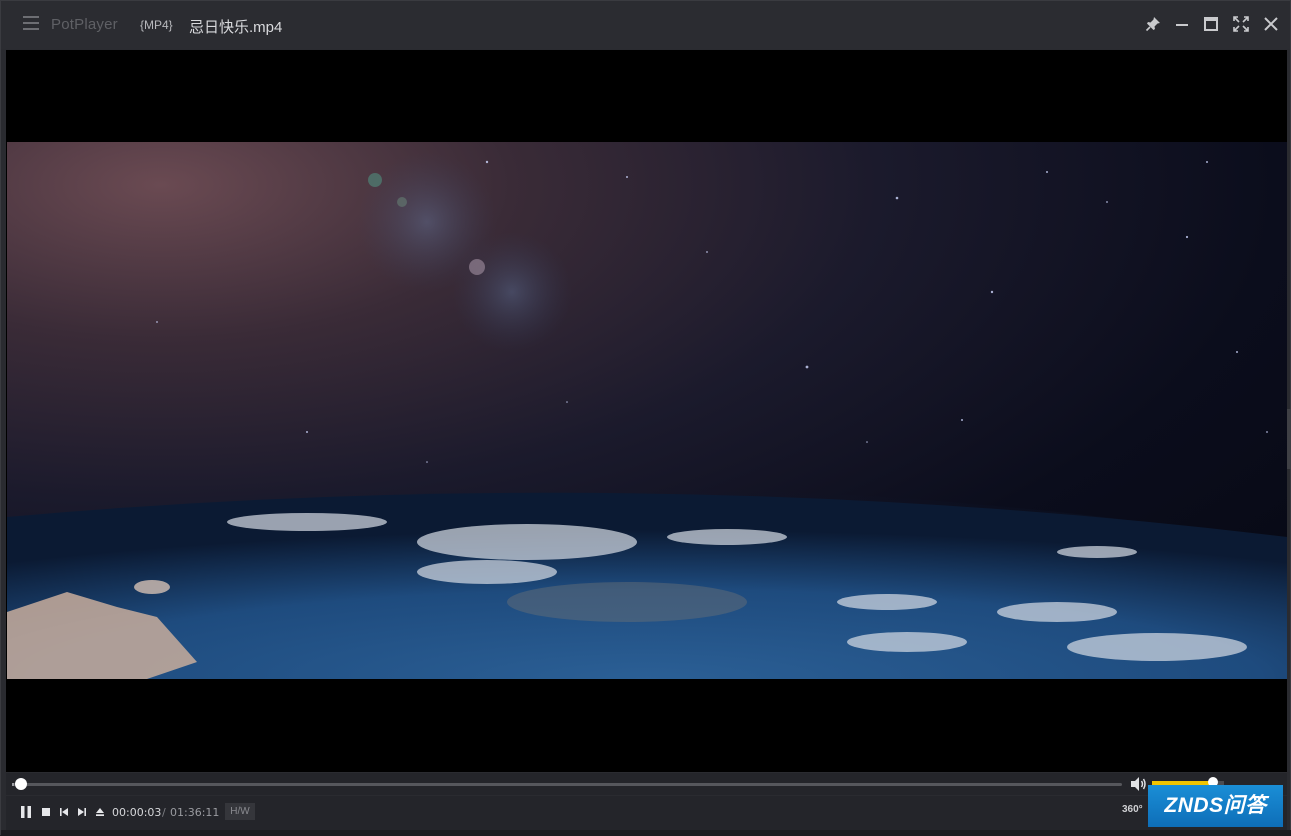  What do you see at coordinates (82, 812) in the screenshot?
I see `next-icon` at bounding box center [82, 812].